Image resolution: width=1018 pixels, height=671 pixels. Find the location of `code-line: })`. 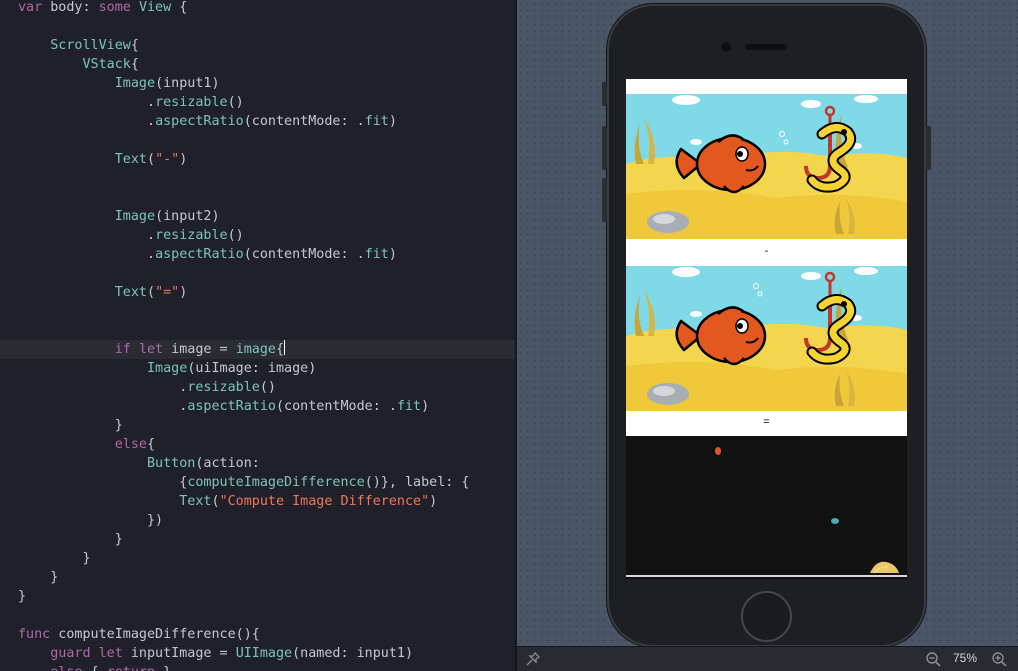

code-line: }) is located at coordinates (257, 520).